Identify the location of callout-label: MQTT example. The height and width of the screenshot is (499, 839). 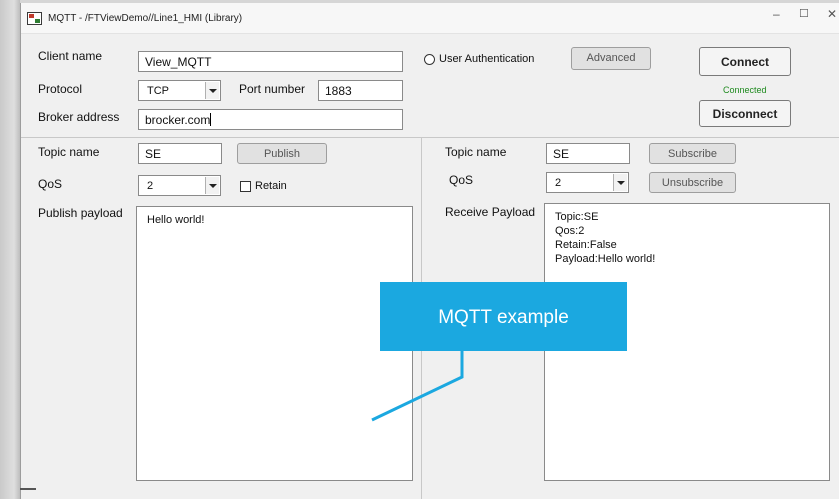
(503, 316).